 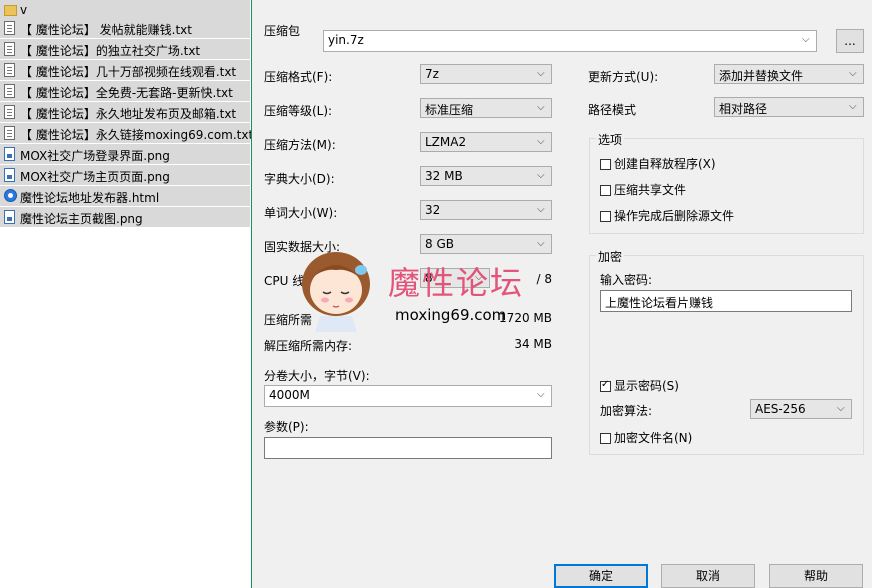 I want to click on encryption-method-value: AES-256, so click(x=780, y=409).